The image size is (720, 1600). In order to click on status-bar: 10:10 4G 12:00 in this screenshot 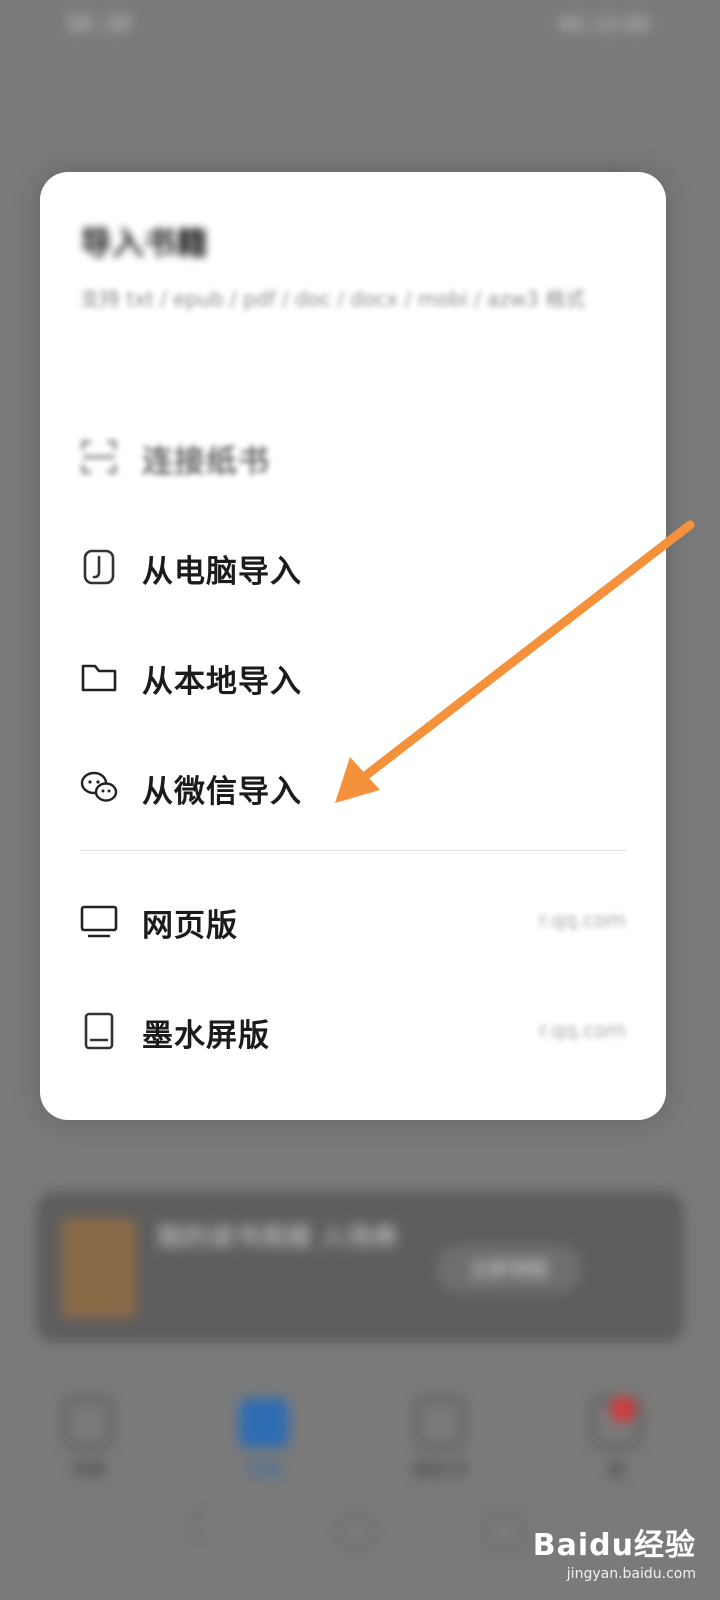, I will do `click(360, 26)`.